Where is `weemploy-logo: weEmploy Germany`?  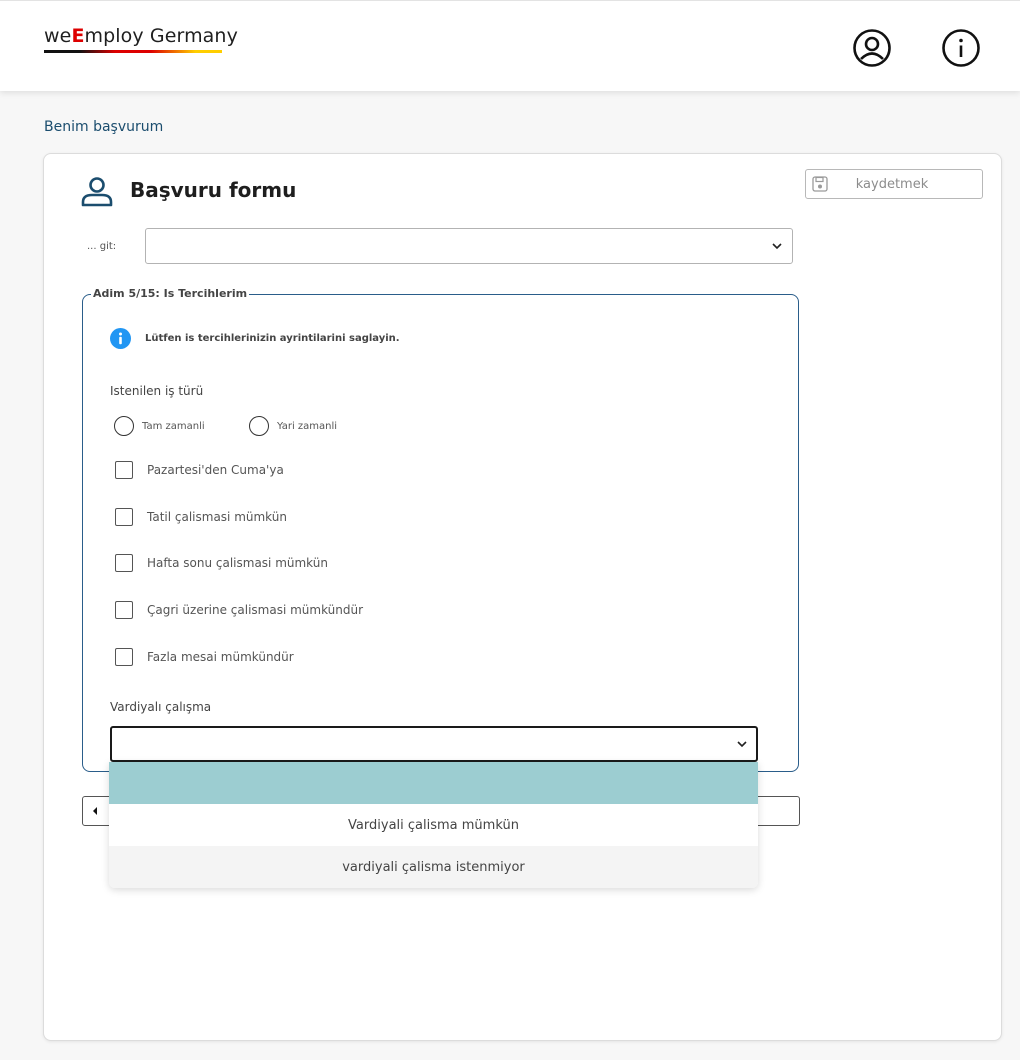 weemploy-logo: weEmploy Germany is located at coordinates (141, 39).